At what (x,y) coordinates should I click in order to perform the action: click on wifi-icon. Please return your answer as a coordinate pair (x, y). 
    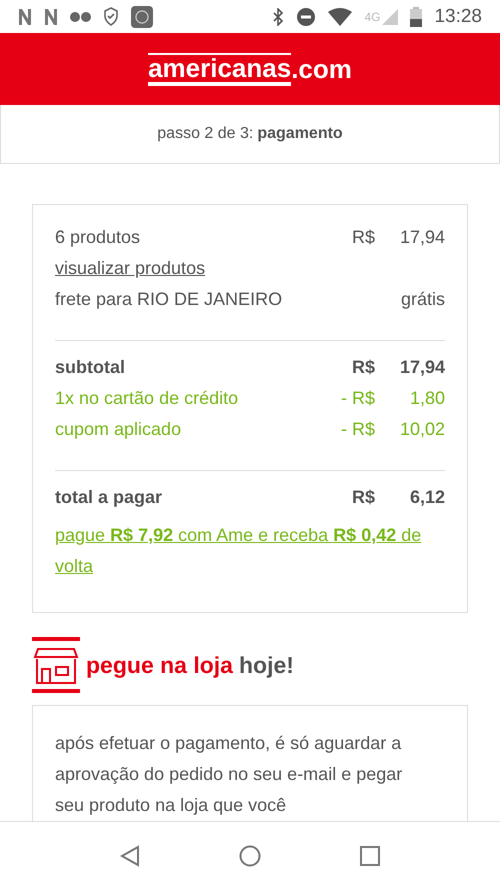
    Looking at the image, I should click on (340, 17).